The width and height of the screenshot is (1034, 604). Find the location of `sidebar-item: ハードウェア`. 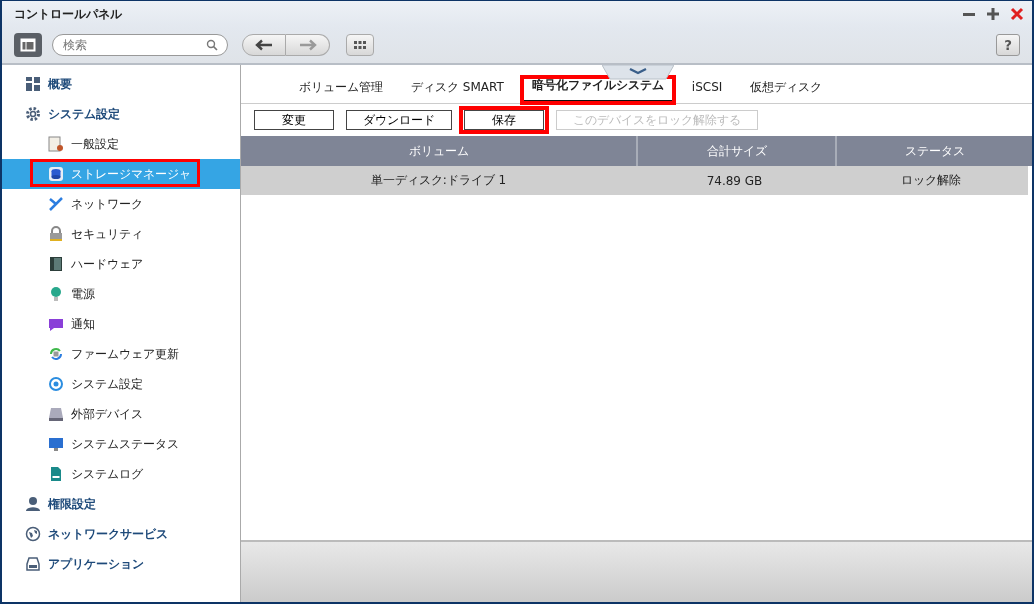

sidebar-item: ハードウェア is located at coordinates (121, 264).